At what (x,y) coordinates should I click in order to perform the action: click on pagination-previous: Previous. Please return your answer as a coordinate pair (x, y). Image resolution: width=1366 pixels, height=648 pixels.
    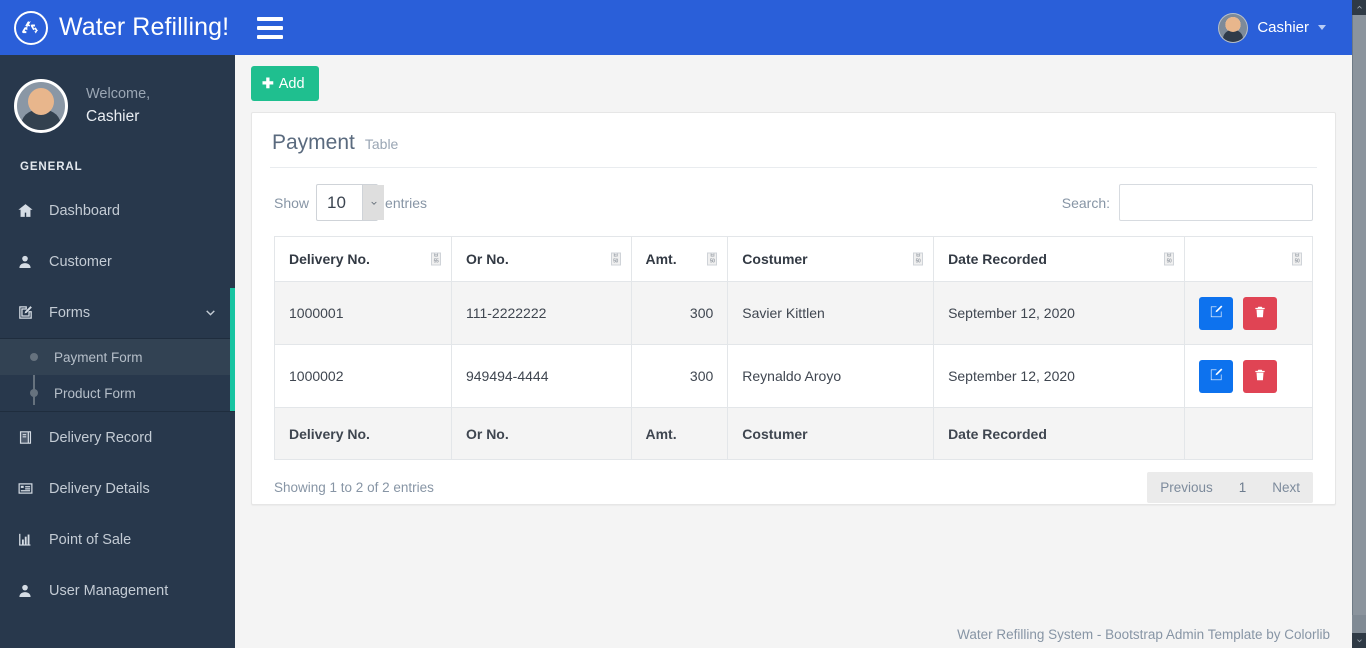
    Looking at the image, I should click on (1186, 487).